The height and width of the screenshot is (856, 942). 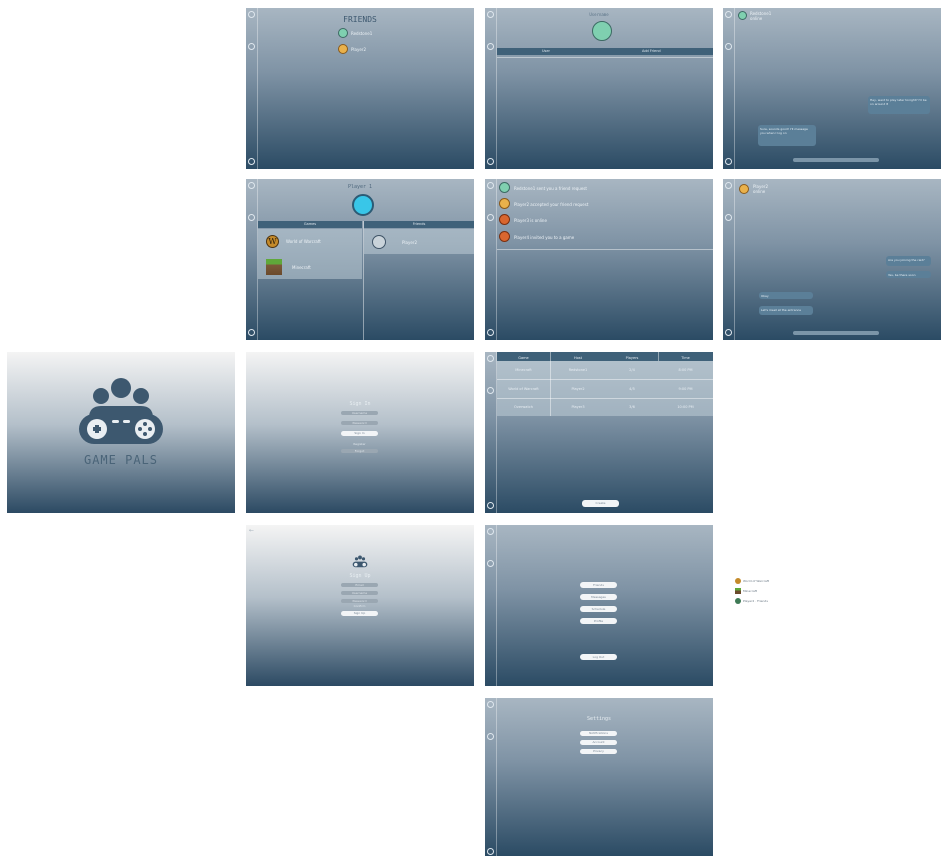 I want to click on email-field: Email, so click(x=359, y=585).